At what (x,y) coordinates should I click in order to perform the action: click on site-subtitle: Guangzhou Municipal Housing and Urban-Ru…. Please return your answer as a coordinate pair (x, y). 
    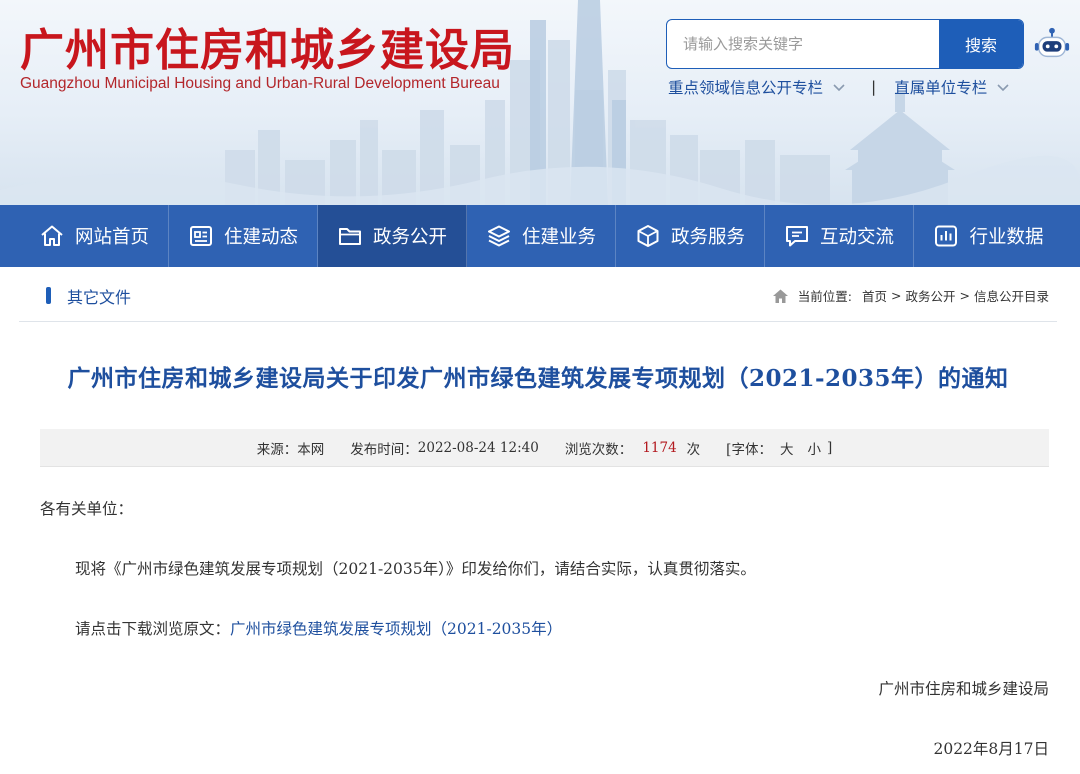
    Looking at the image, I should click on (260, 83).